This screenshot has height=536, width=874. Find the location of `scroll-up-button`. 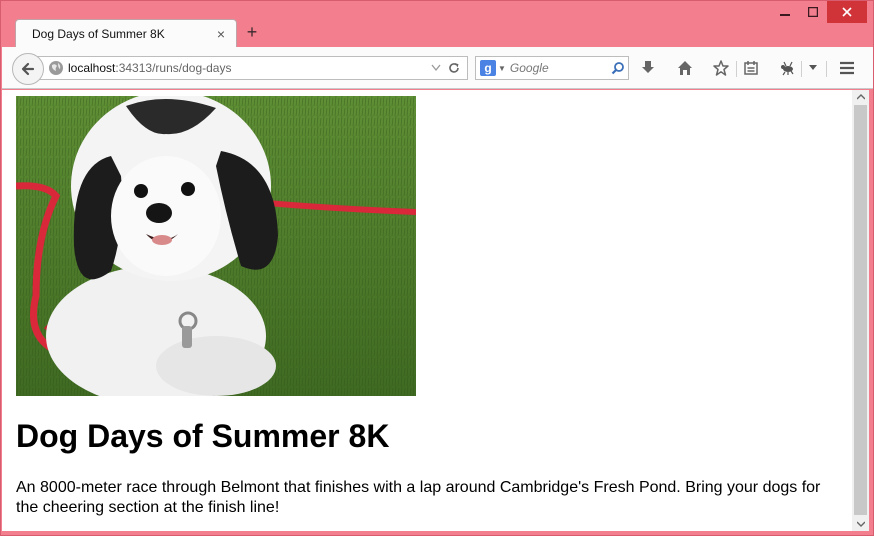

scroll-up-button is located at coordinates (860, 97).